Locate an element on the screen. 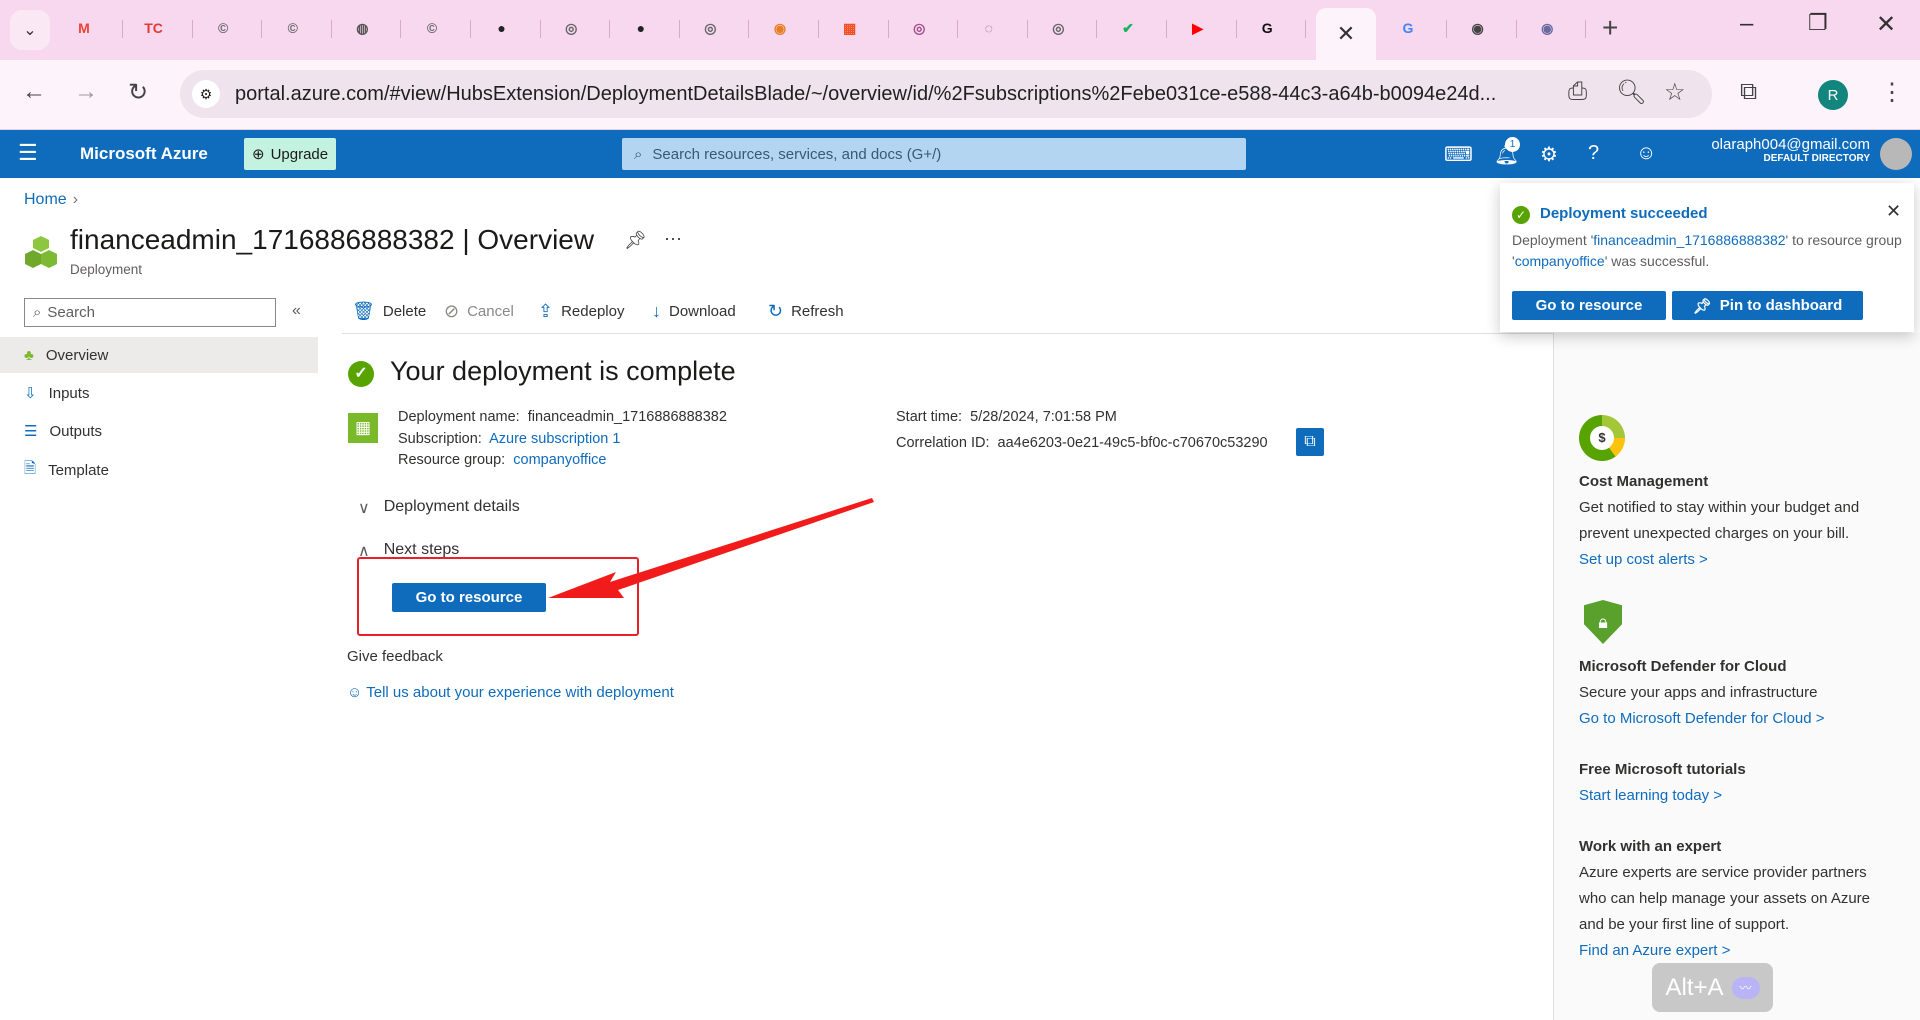 The width and height of the screenshot is (1920, 1020). go-to-resource-button: Go to resource is located at coordinates (469, 597).